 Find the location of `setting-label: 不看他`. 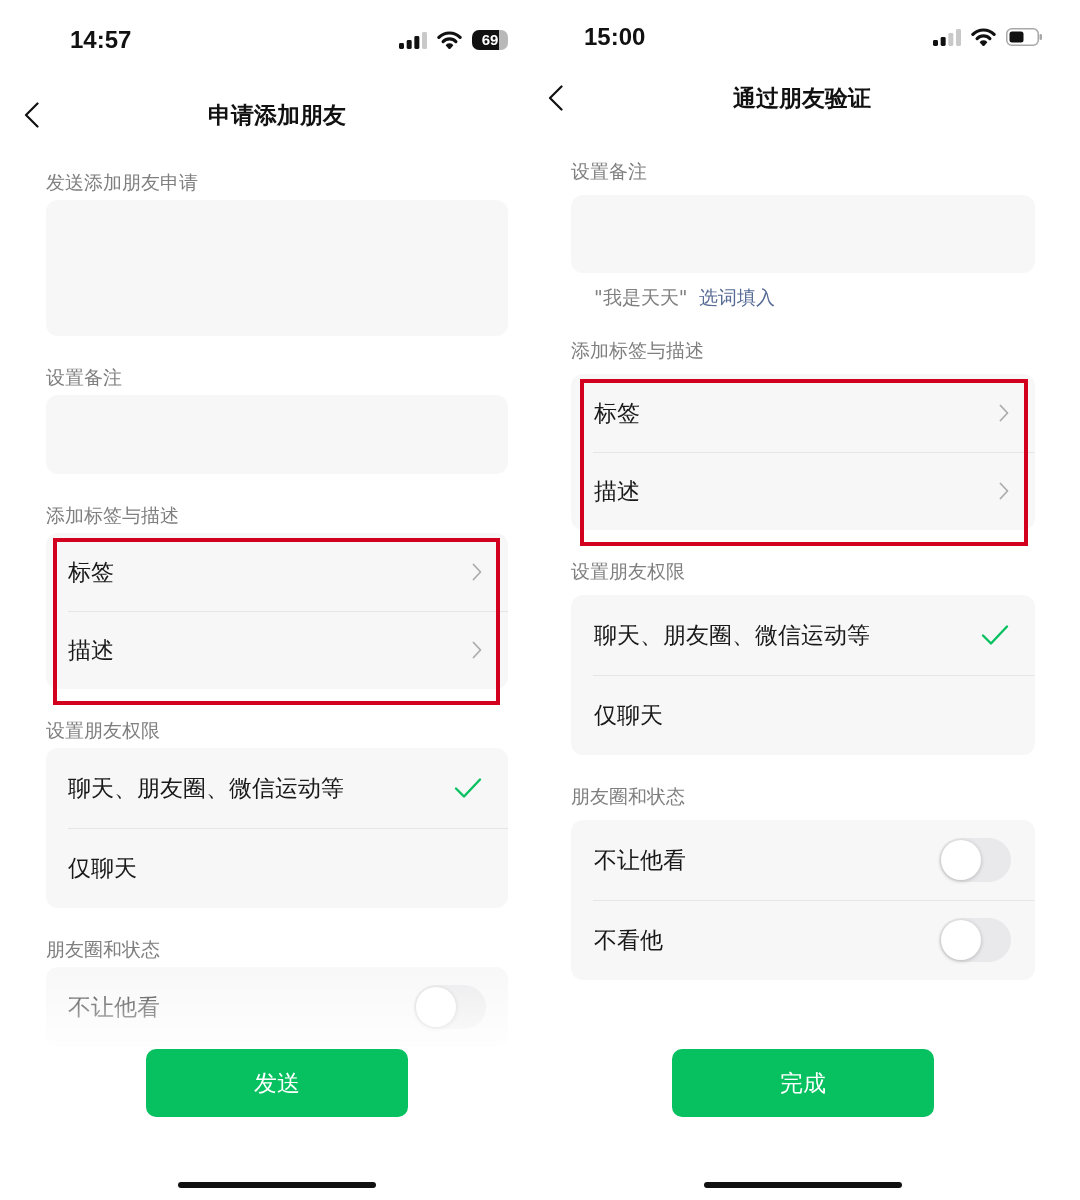

setting-label: 不看他 is located at coordinates (628, 940).